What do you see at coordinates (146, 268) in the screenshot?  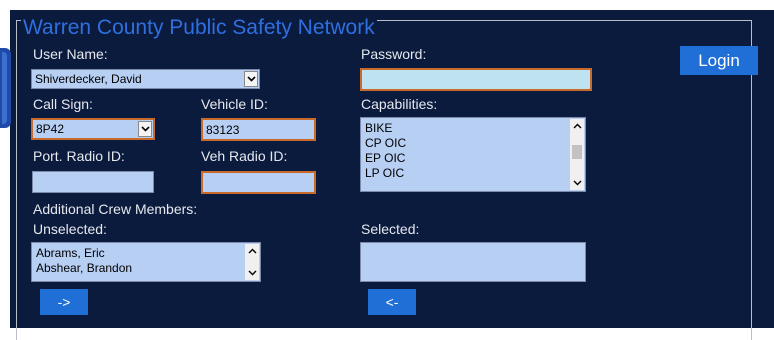 I see `list-item: Abshear, Brandon` at bounding box center [146, 268].